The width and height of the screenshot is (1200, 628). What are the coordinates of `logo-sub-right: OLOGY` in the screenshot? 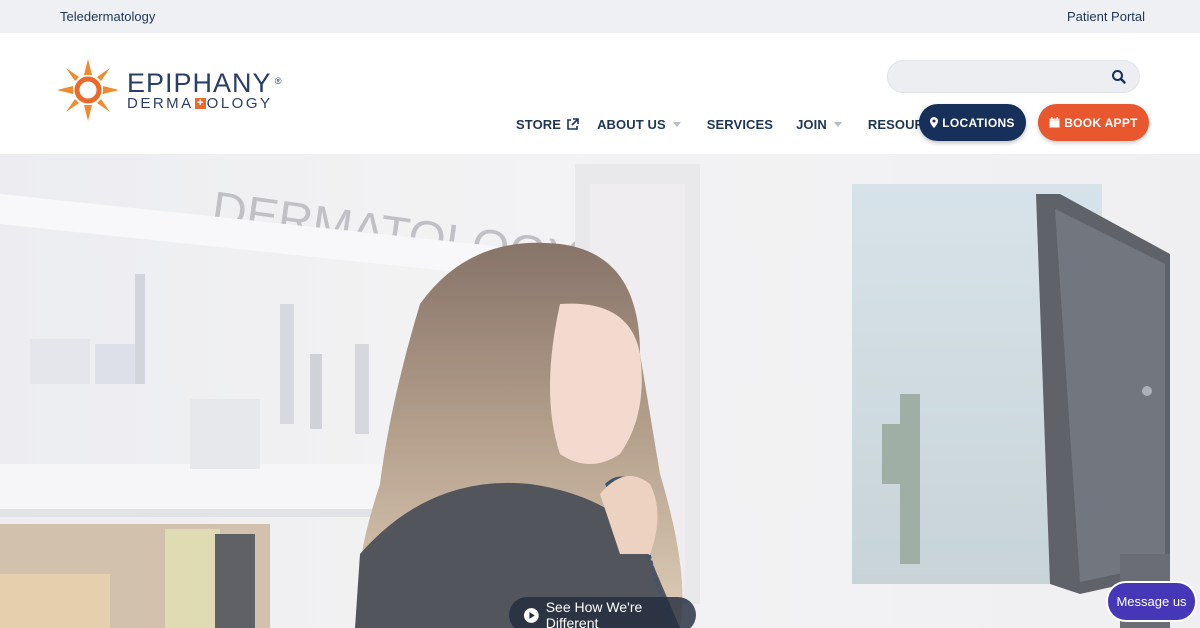 It's located at (239, 103).